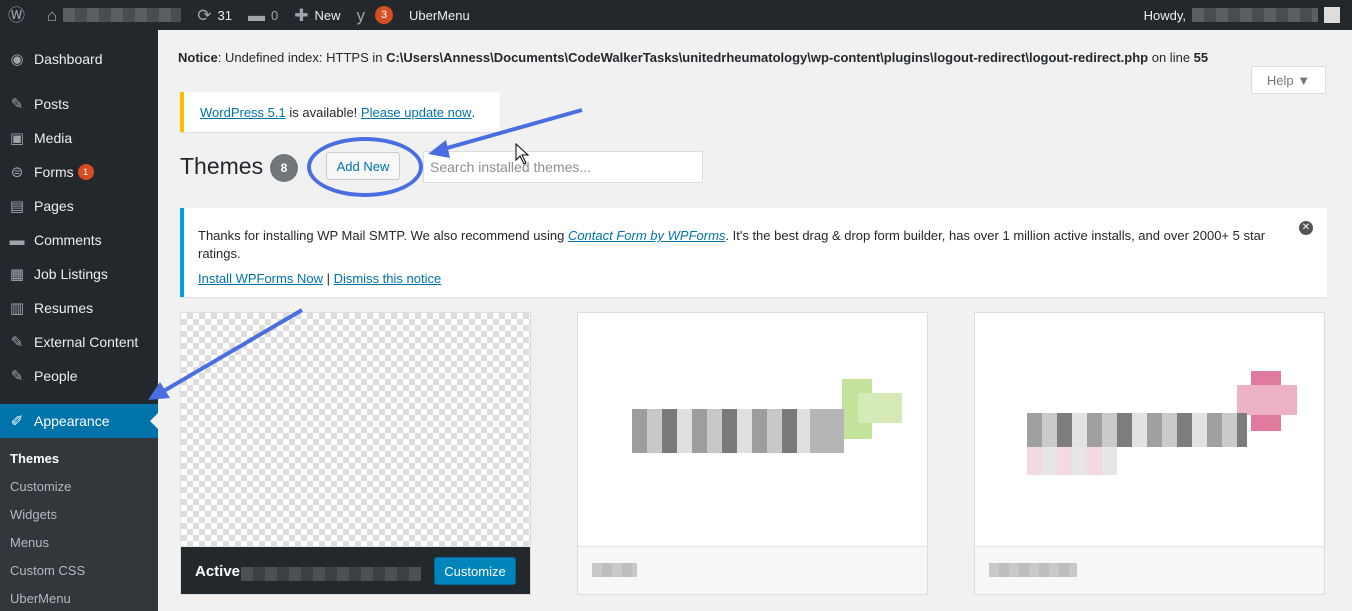 The image size is (1352, 611). What do you see at coordinates (384, 15) in the screenshot?
I see `seo-badge: 3` at bounding box center [384, 15].